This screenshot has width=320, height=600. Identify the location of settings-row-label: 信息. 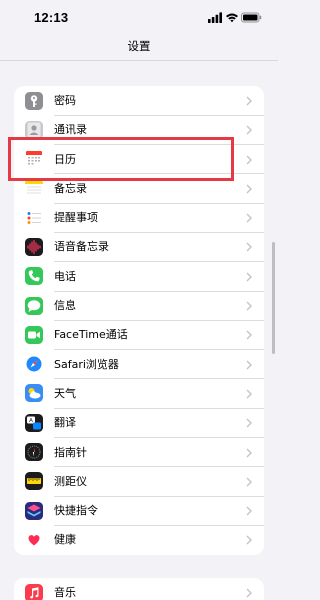
(65, 306).